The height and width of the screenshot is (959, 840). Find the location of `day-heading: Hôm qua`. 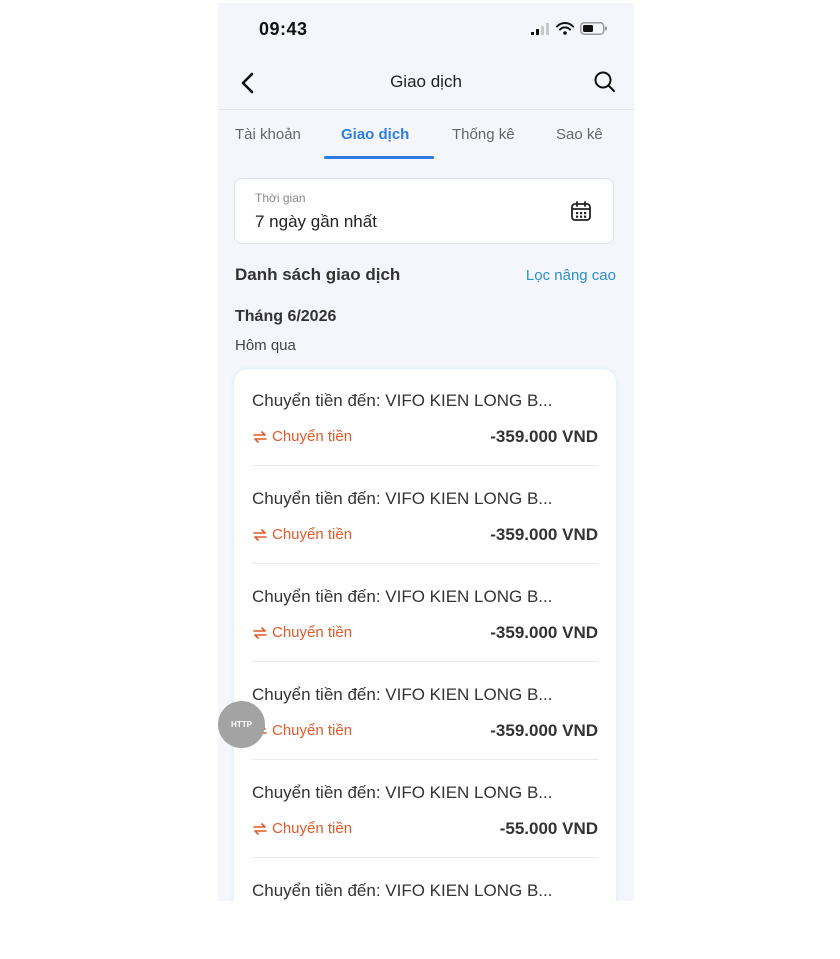

day-heading: Hôm qua is located at coordinates (265, 345).